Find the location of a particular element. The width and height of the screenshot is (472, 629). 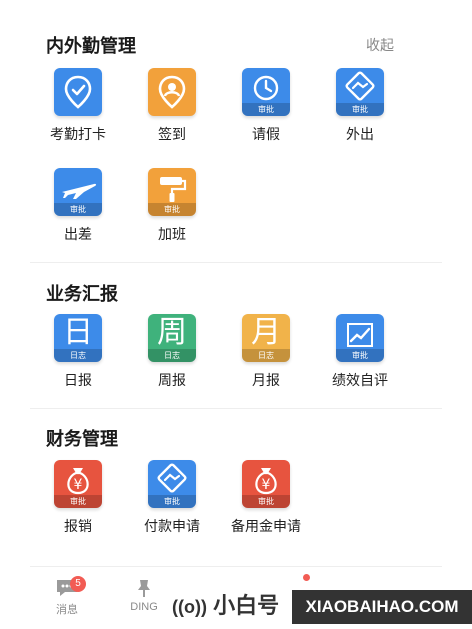

tile-label: 出差 is located at coordinates (78, 234).